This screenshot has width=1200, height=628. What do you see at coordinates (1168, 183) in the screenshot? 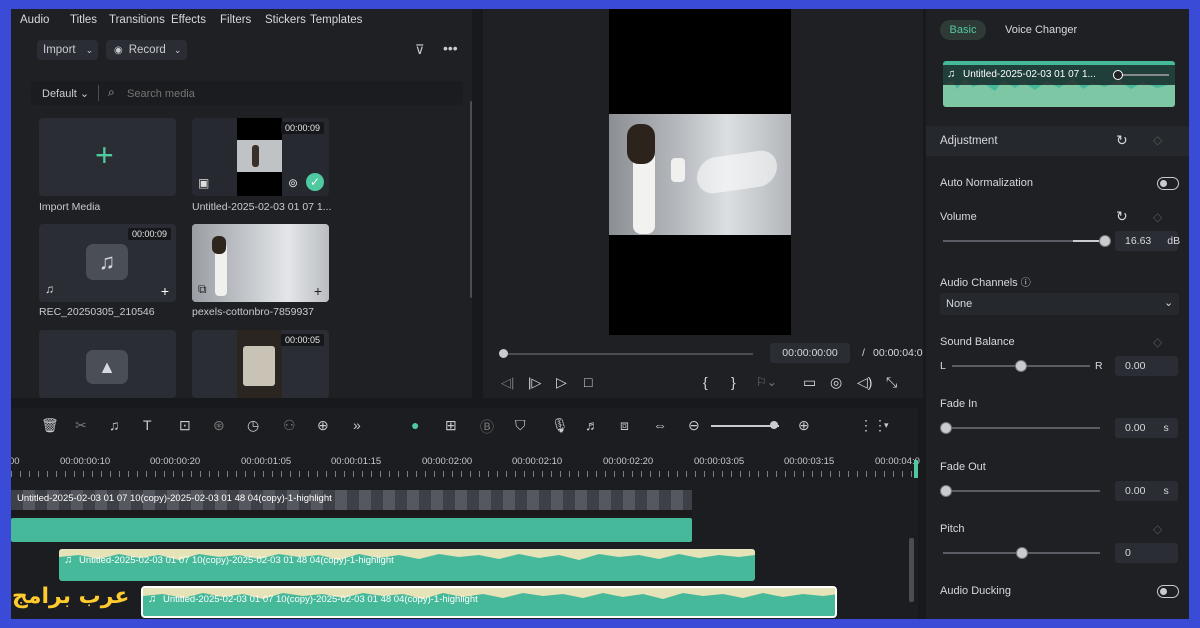
I see `auto-normalization-toggle` at bounding box center [1168, 183].